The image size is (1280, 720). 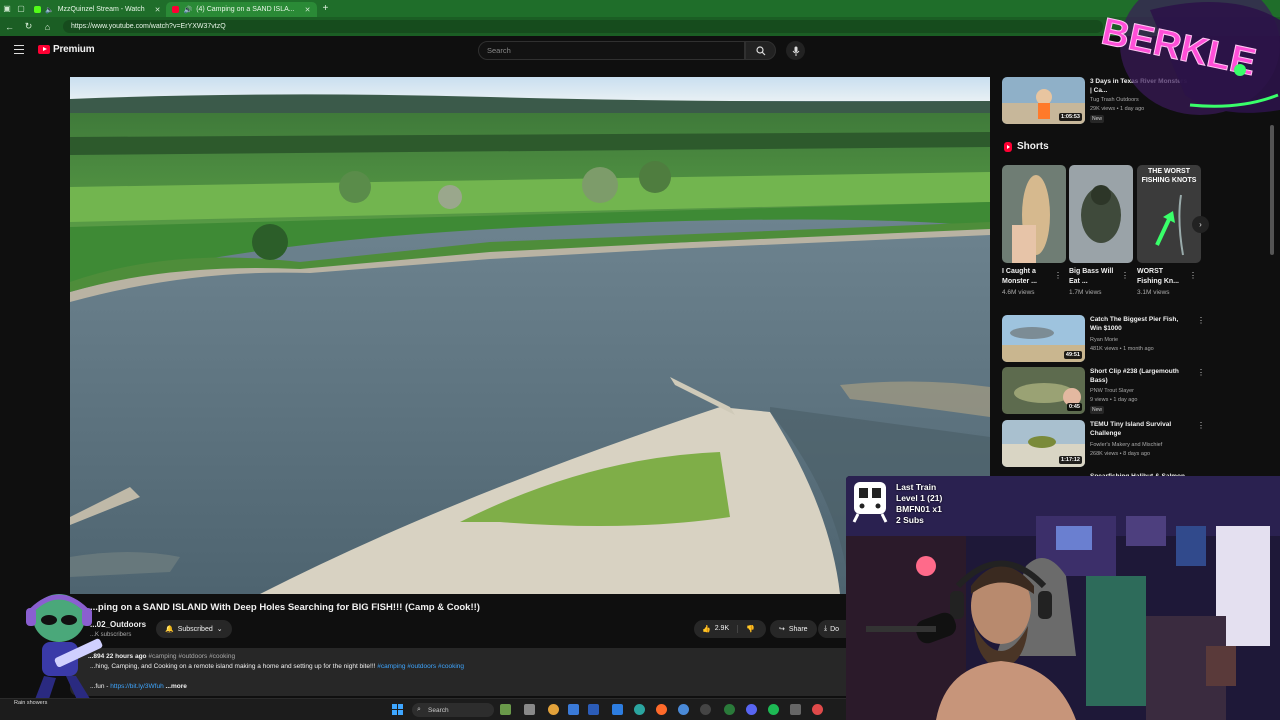 I want to click on dislike-button: 👎, so click(x=746, y=629).